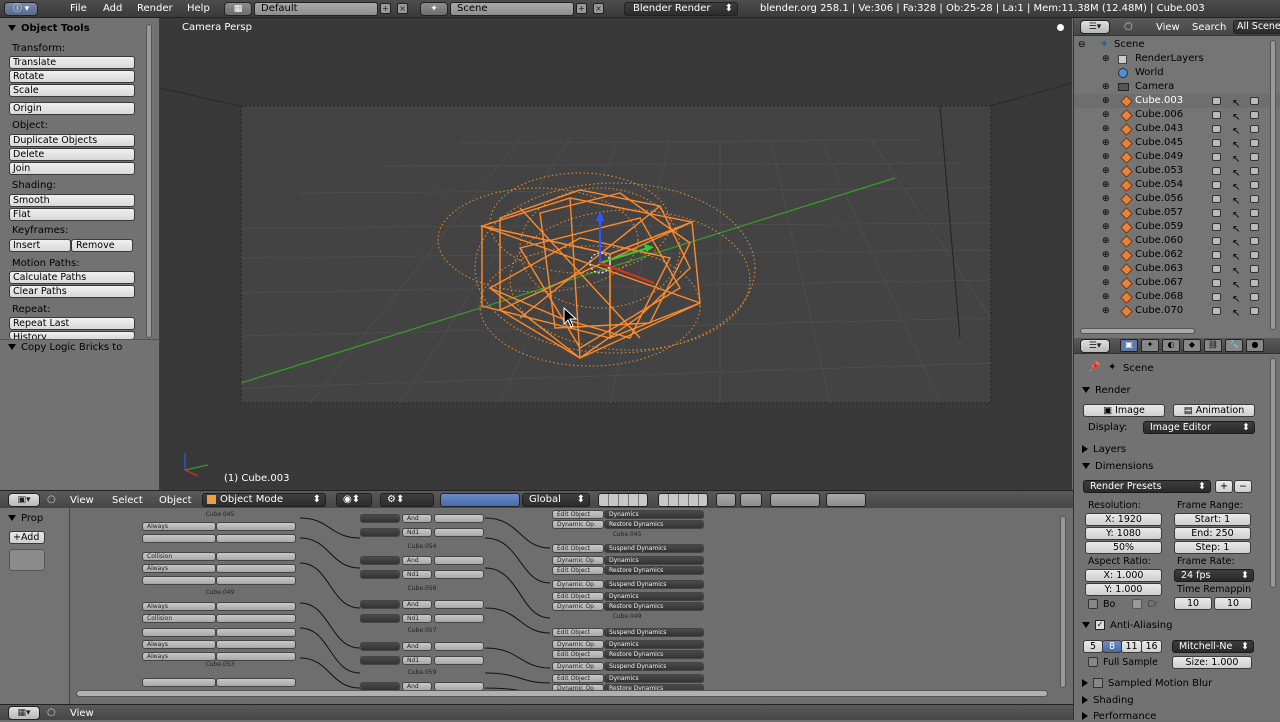  What do you see at coordinates (1177, 297) in the screenshot?
I see `outliner-object-row: ⊕ Cube.068 ↖` at bounding box center [1177, 297].